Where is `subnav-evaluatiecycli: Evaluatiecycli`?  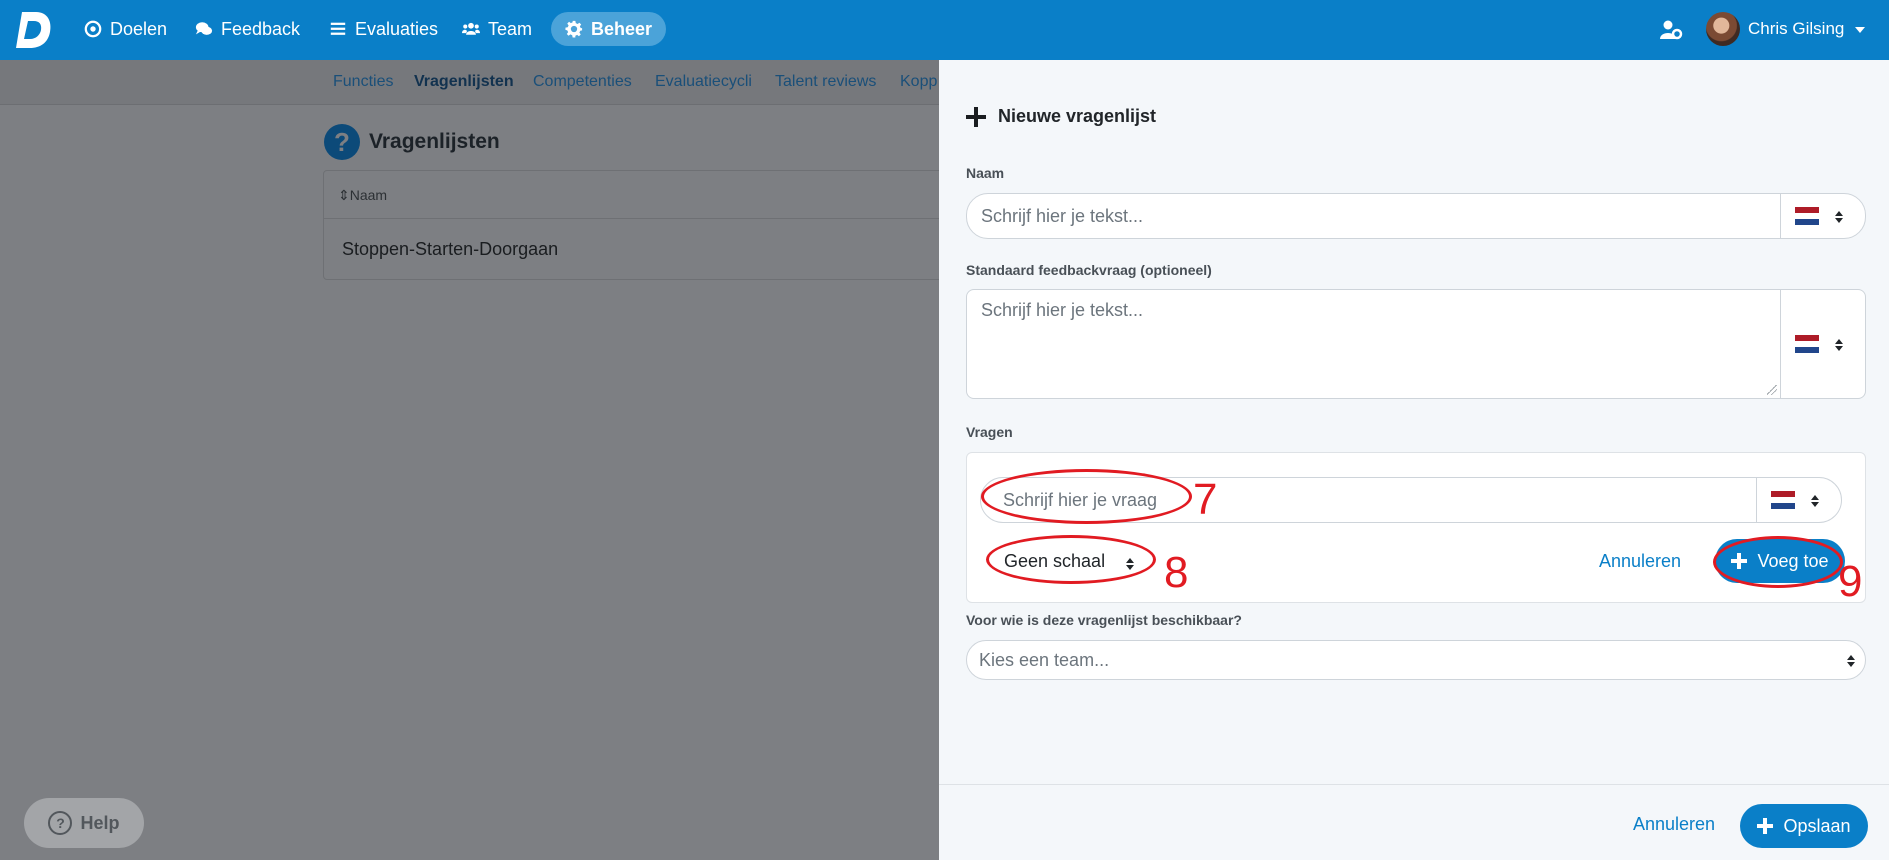 subnav-evaluatiecycli: Evaluatiecycli is located at coordinates (703, 82).